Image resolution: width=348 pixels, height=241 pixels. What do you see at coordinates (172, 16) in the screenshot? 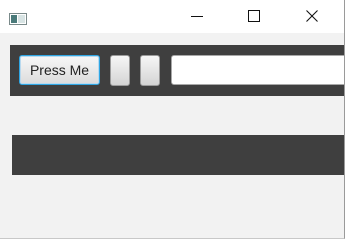
I see `title-bar` at bounding box center [172, 16].